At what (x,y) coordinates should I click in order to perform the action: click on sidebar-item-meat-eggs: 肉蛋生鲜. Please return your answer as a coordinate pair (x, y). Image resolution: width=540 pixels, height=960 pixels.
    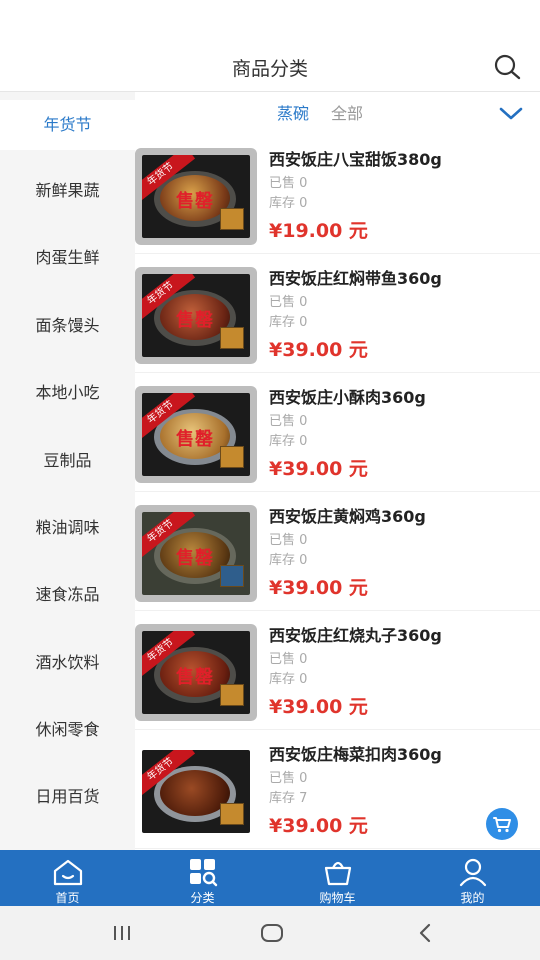
    Looking at the image, I should click on (67, 258).